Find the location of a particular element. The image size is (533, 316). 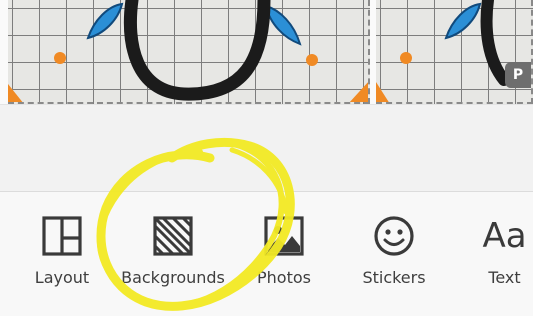

photos-button: Photos is located at coordinates (284, 254).